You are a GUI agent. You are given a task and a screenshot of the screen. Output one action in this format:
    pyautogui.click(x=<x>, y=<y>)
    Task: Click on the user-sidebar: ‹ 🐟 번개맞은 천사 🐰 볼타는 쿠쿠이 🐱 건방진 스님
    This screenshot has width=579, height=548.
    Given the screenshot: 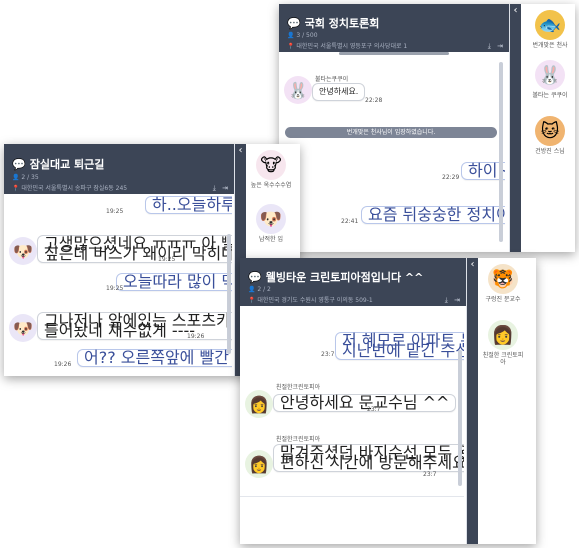 What is the action you would take?
    pyautogui.click(x=542, y=128)
    